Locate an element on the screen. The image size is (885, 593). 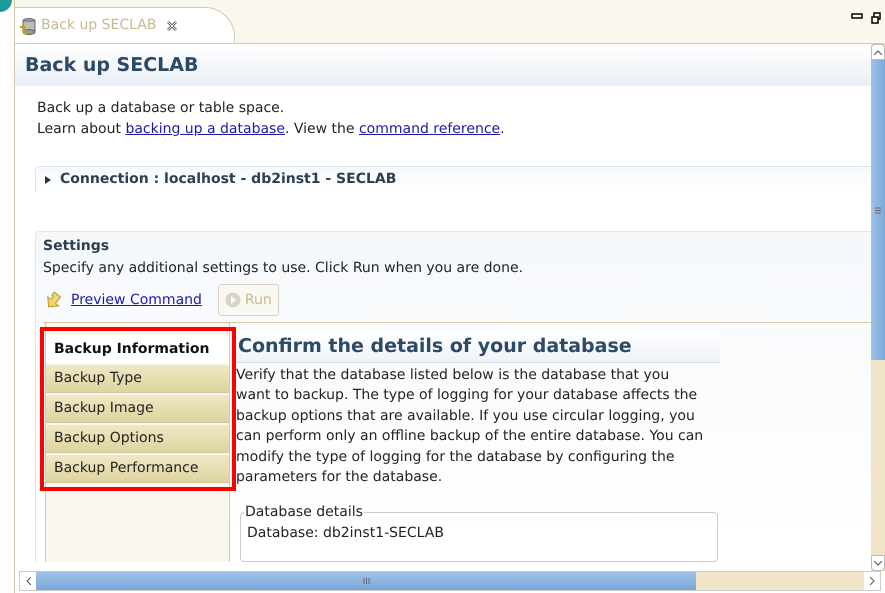
close-icon is located at coordinates (172, 26).